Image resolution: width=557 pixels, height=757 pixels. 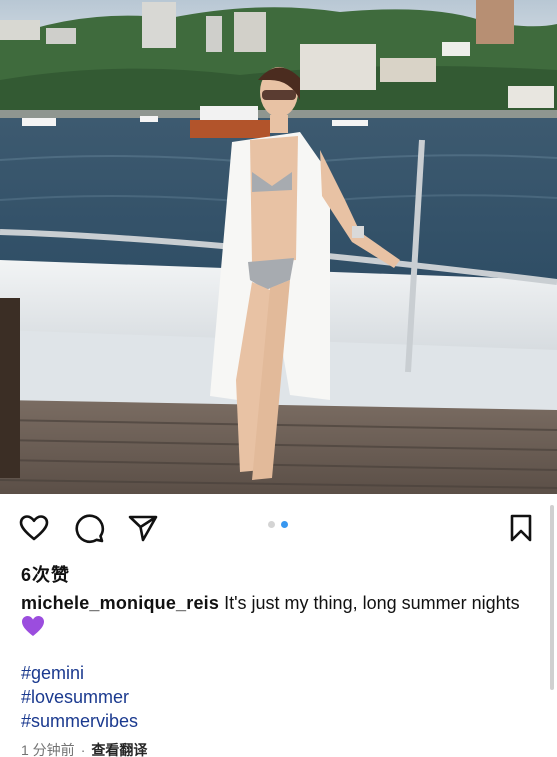 What do you see at coordinates (119, 749) in the screenshot?
I see `see-translation-link: 查看翻译` at bounding box center [119, 749].